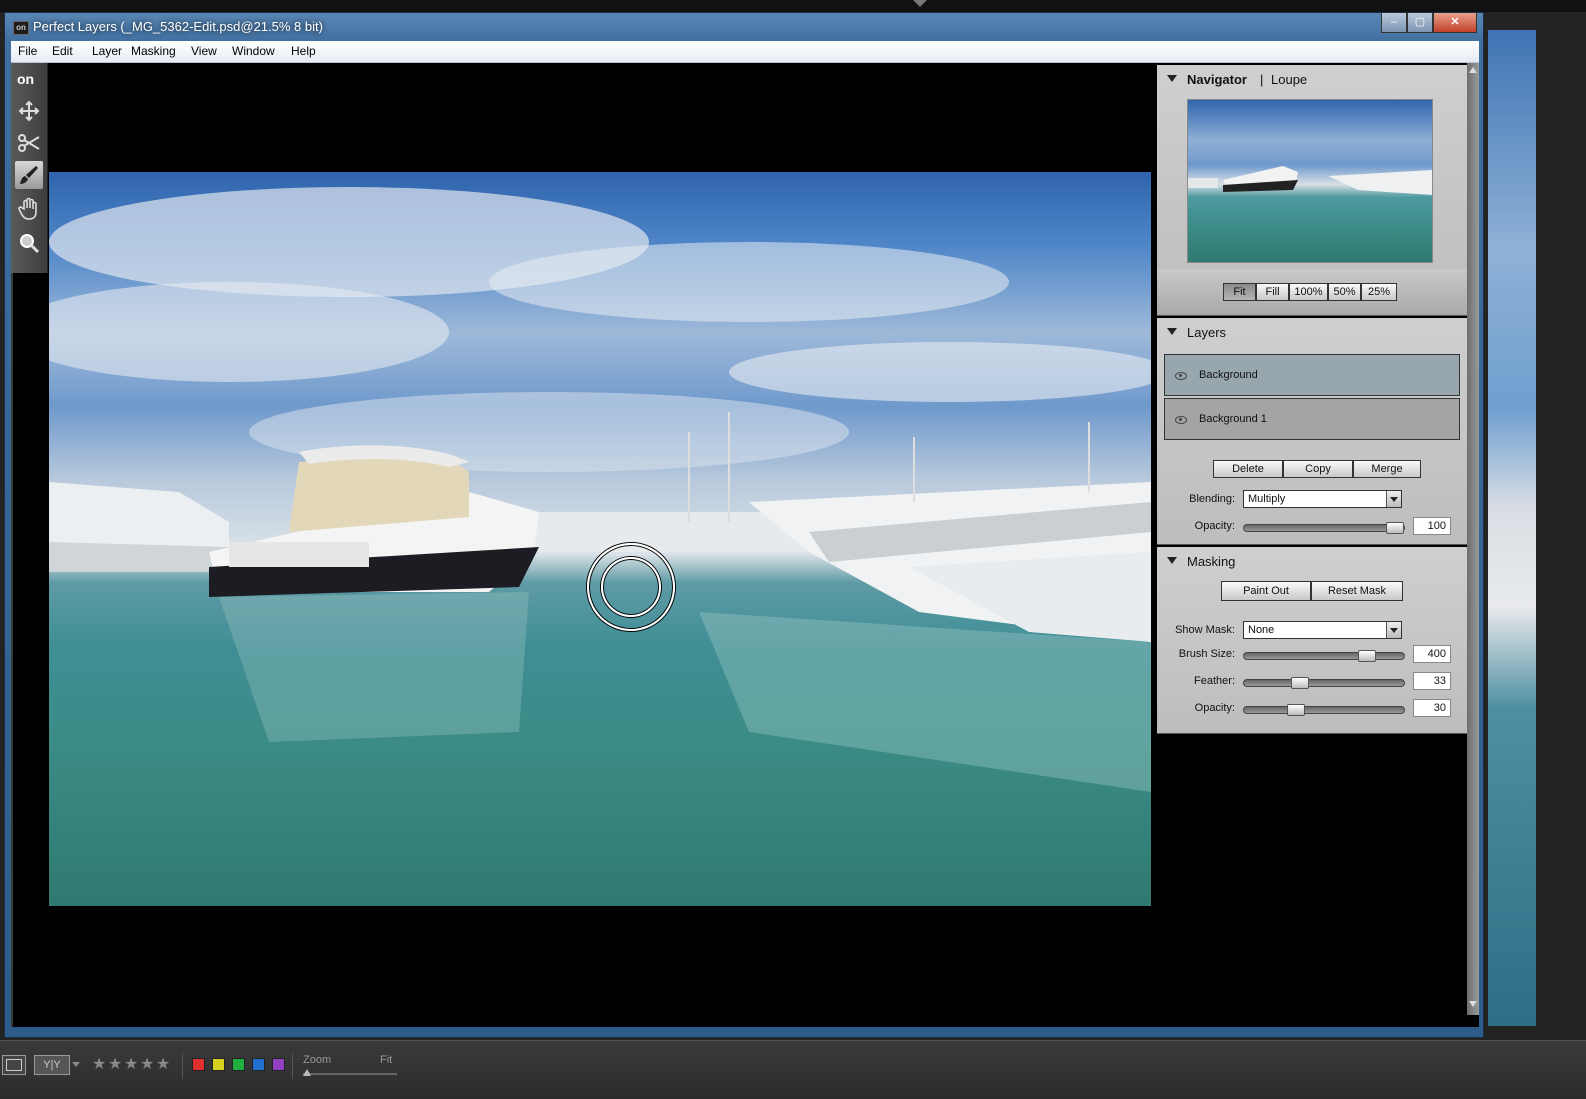 Image resolution: width=1586 pixels, height=1099 pixels. I want to click on menu-file: File, so click(27, 51).